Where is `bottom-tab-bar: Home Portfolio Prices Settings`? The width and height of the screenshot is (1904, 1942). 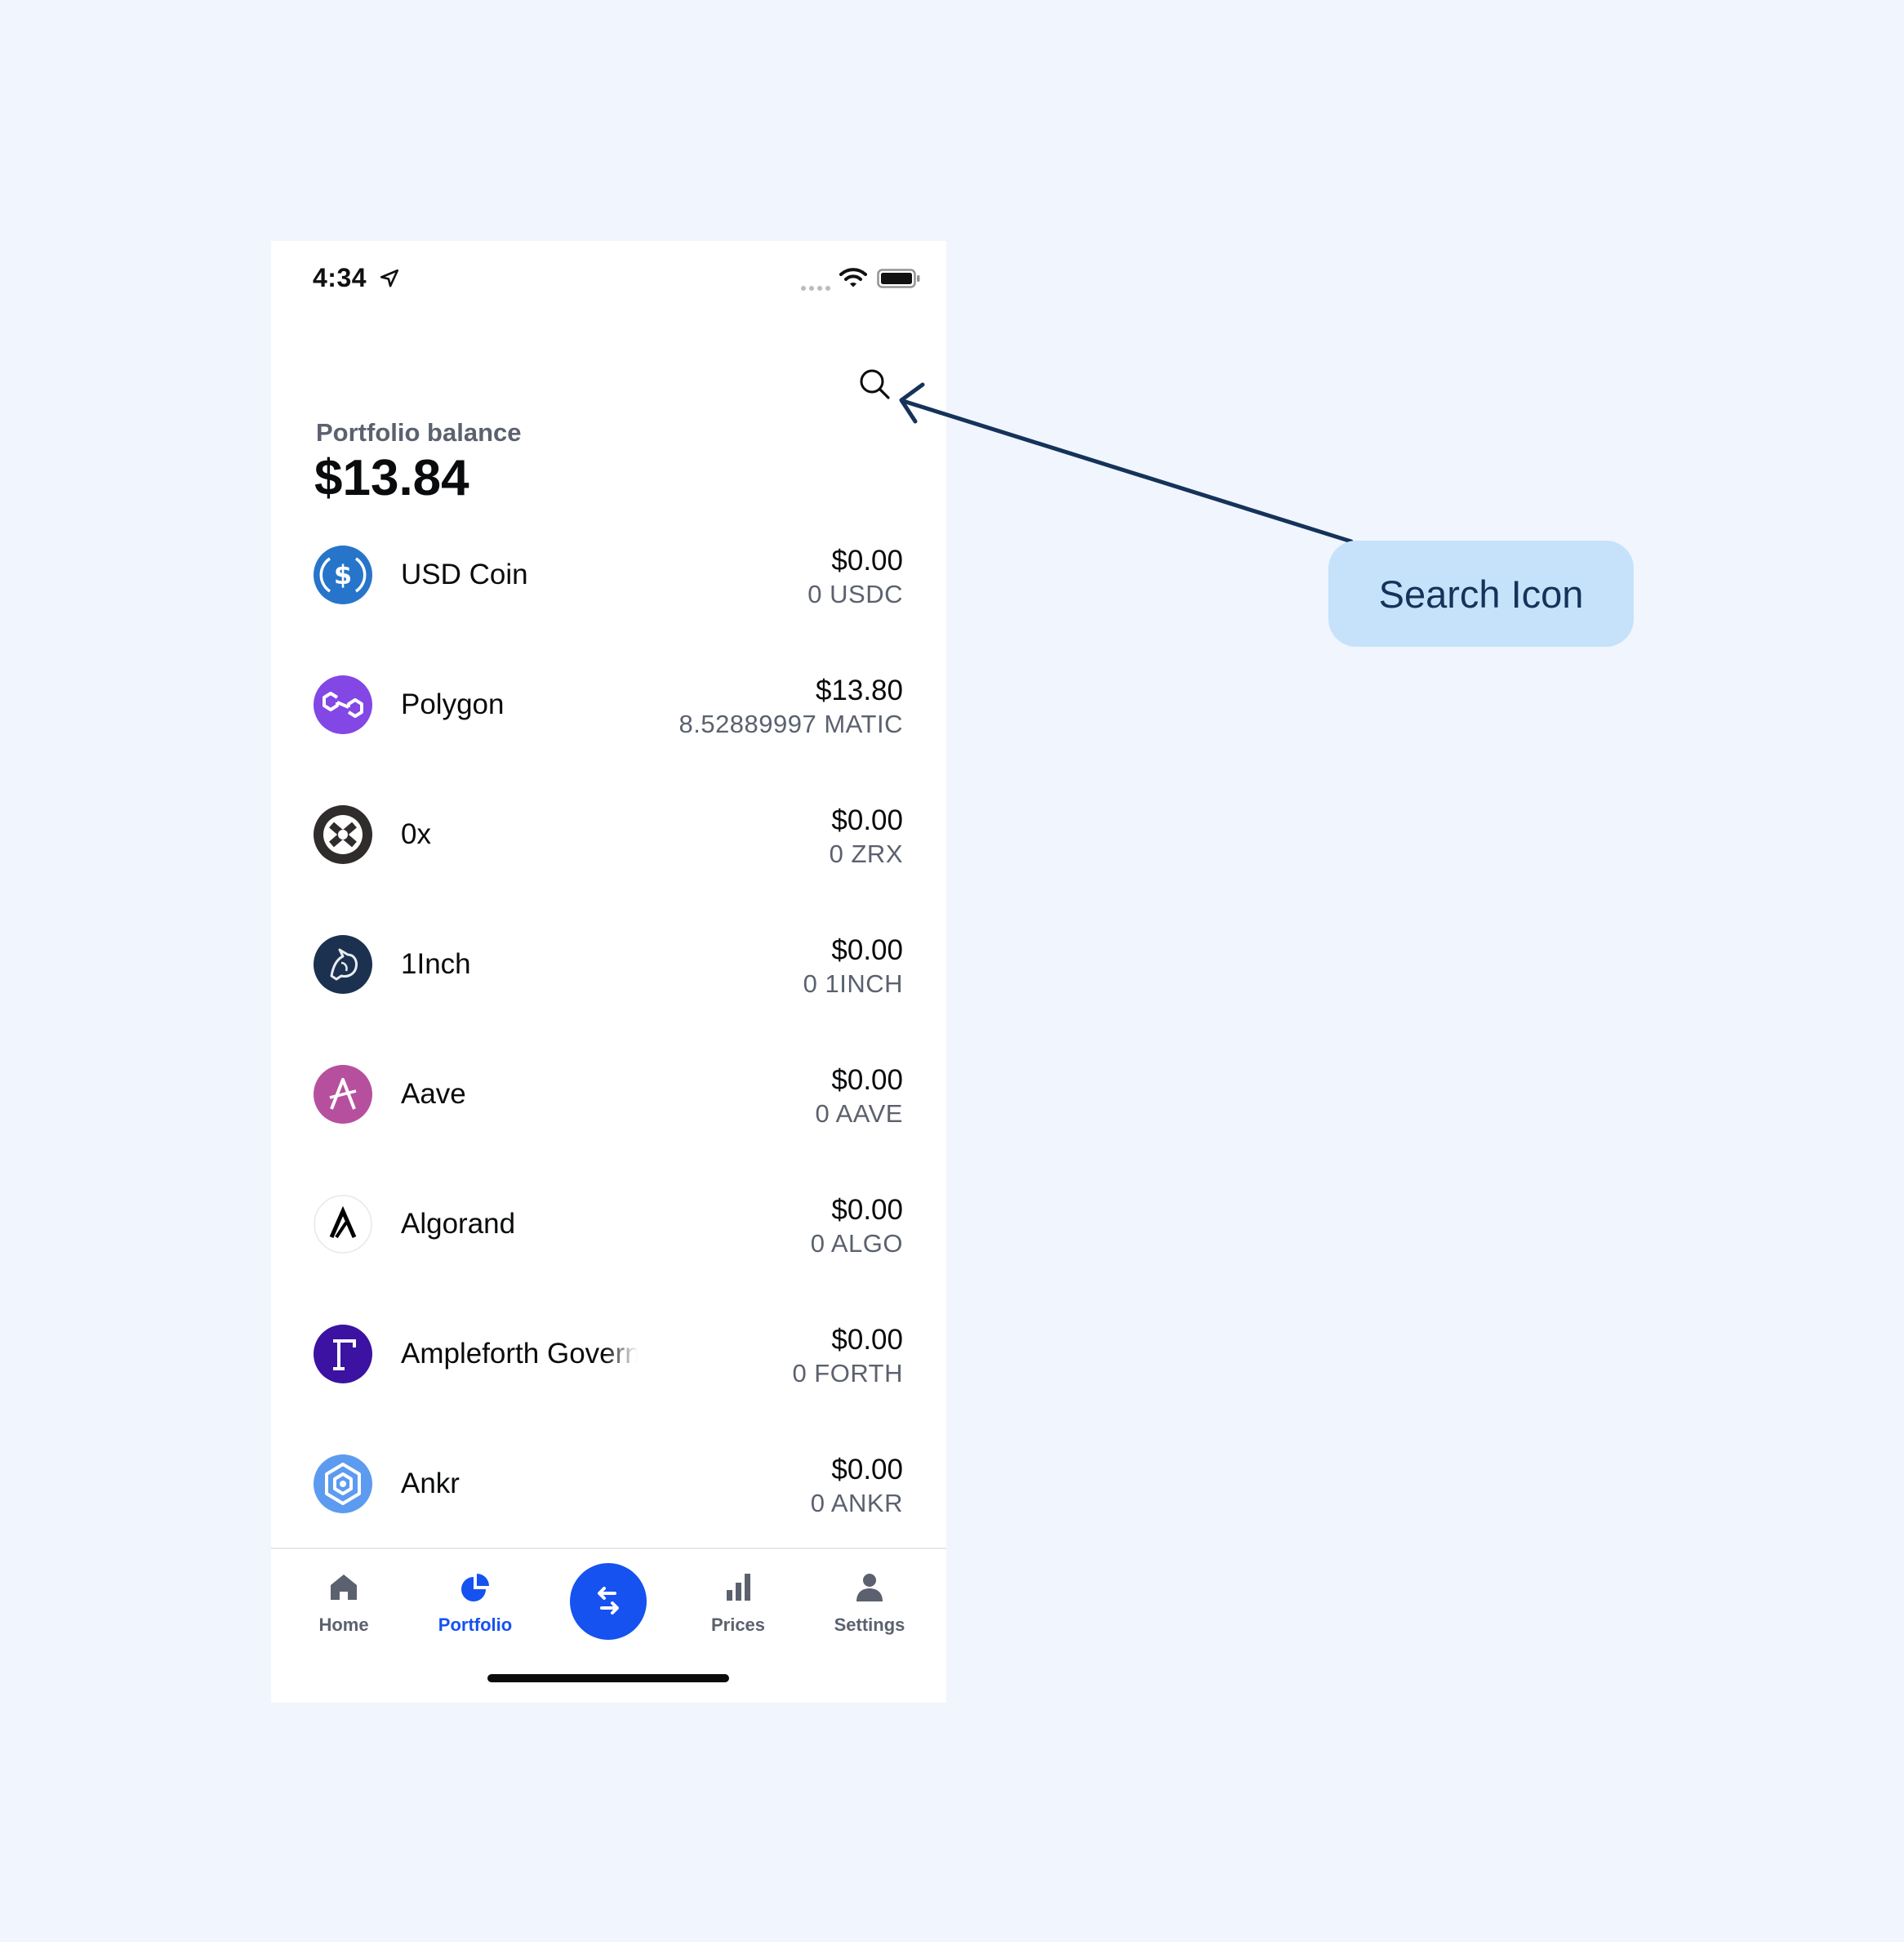
bottom-tab-bar: Home Portfolio Prices Settings is located at coordinates (608, 1625).